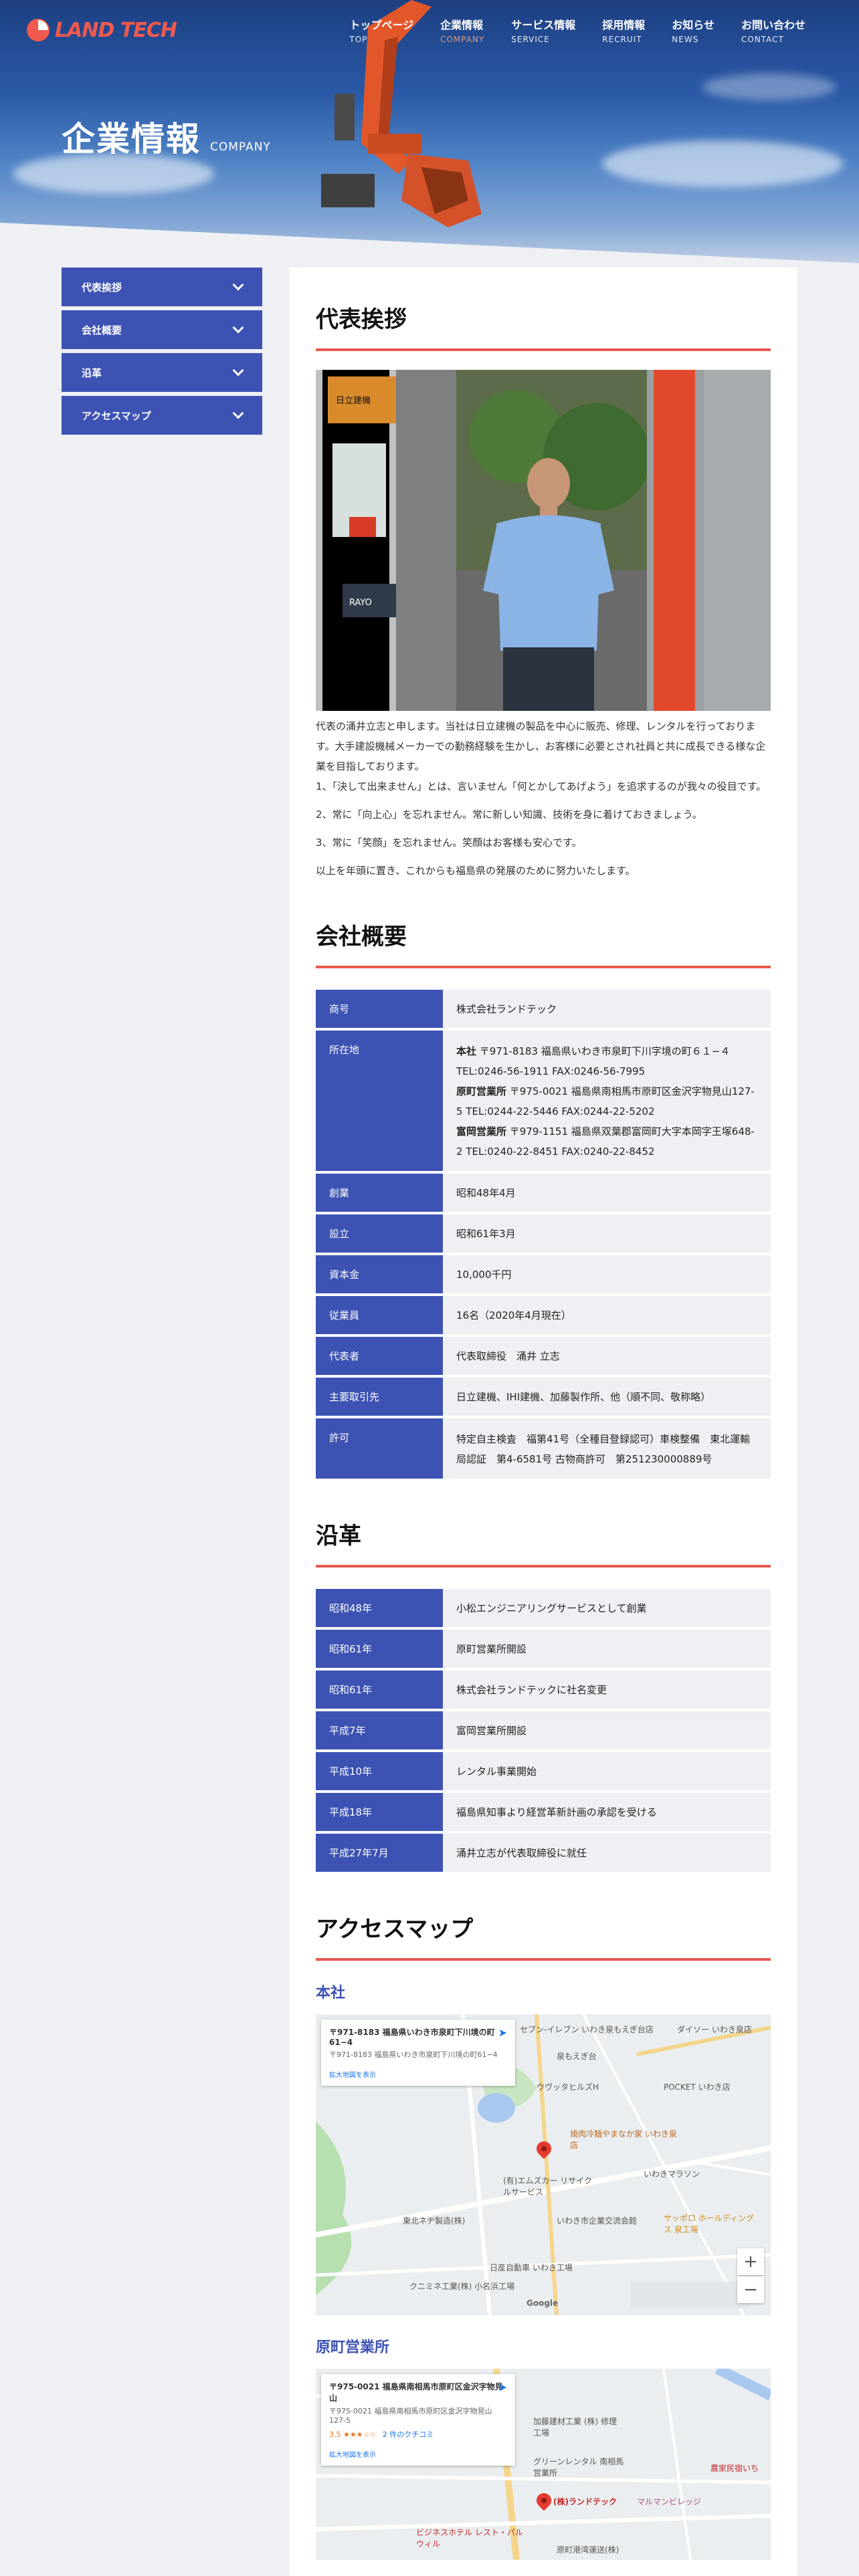 The width and height of the screenshot is (859, 2576). Describe the element at coordinates (750, 2289) in the screenshot. I see `zoom-out-button: −` at that location.